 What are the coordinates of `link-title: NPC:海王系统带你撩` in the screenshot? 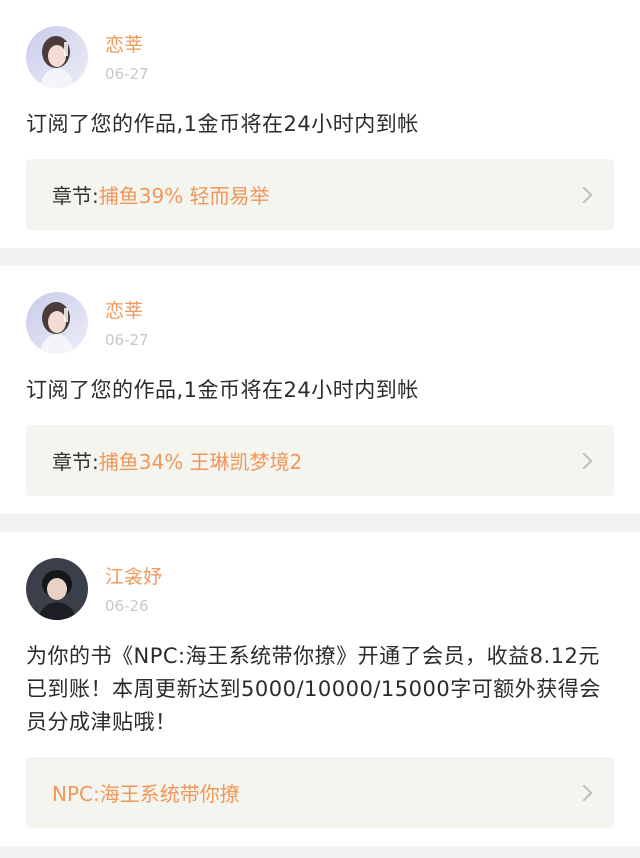 It's located at (146, 794).